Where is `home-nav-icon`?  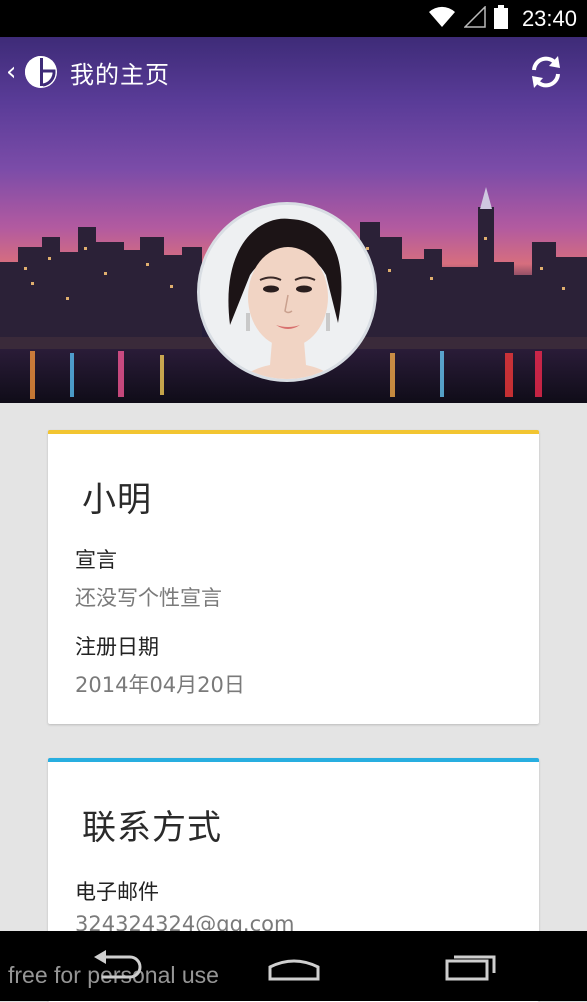
home-nav-icon is located at coordinates (294, 966).